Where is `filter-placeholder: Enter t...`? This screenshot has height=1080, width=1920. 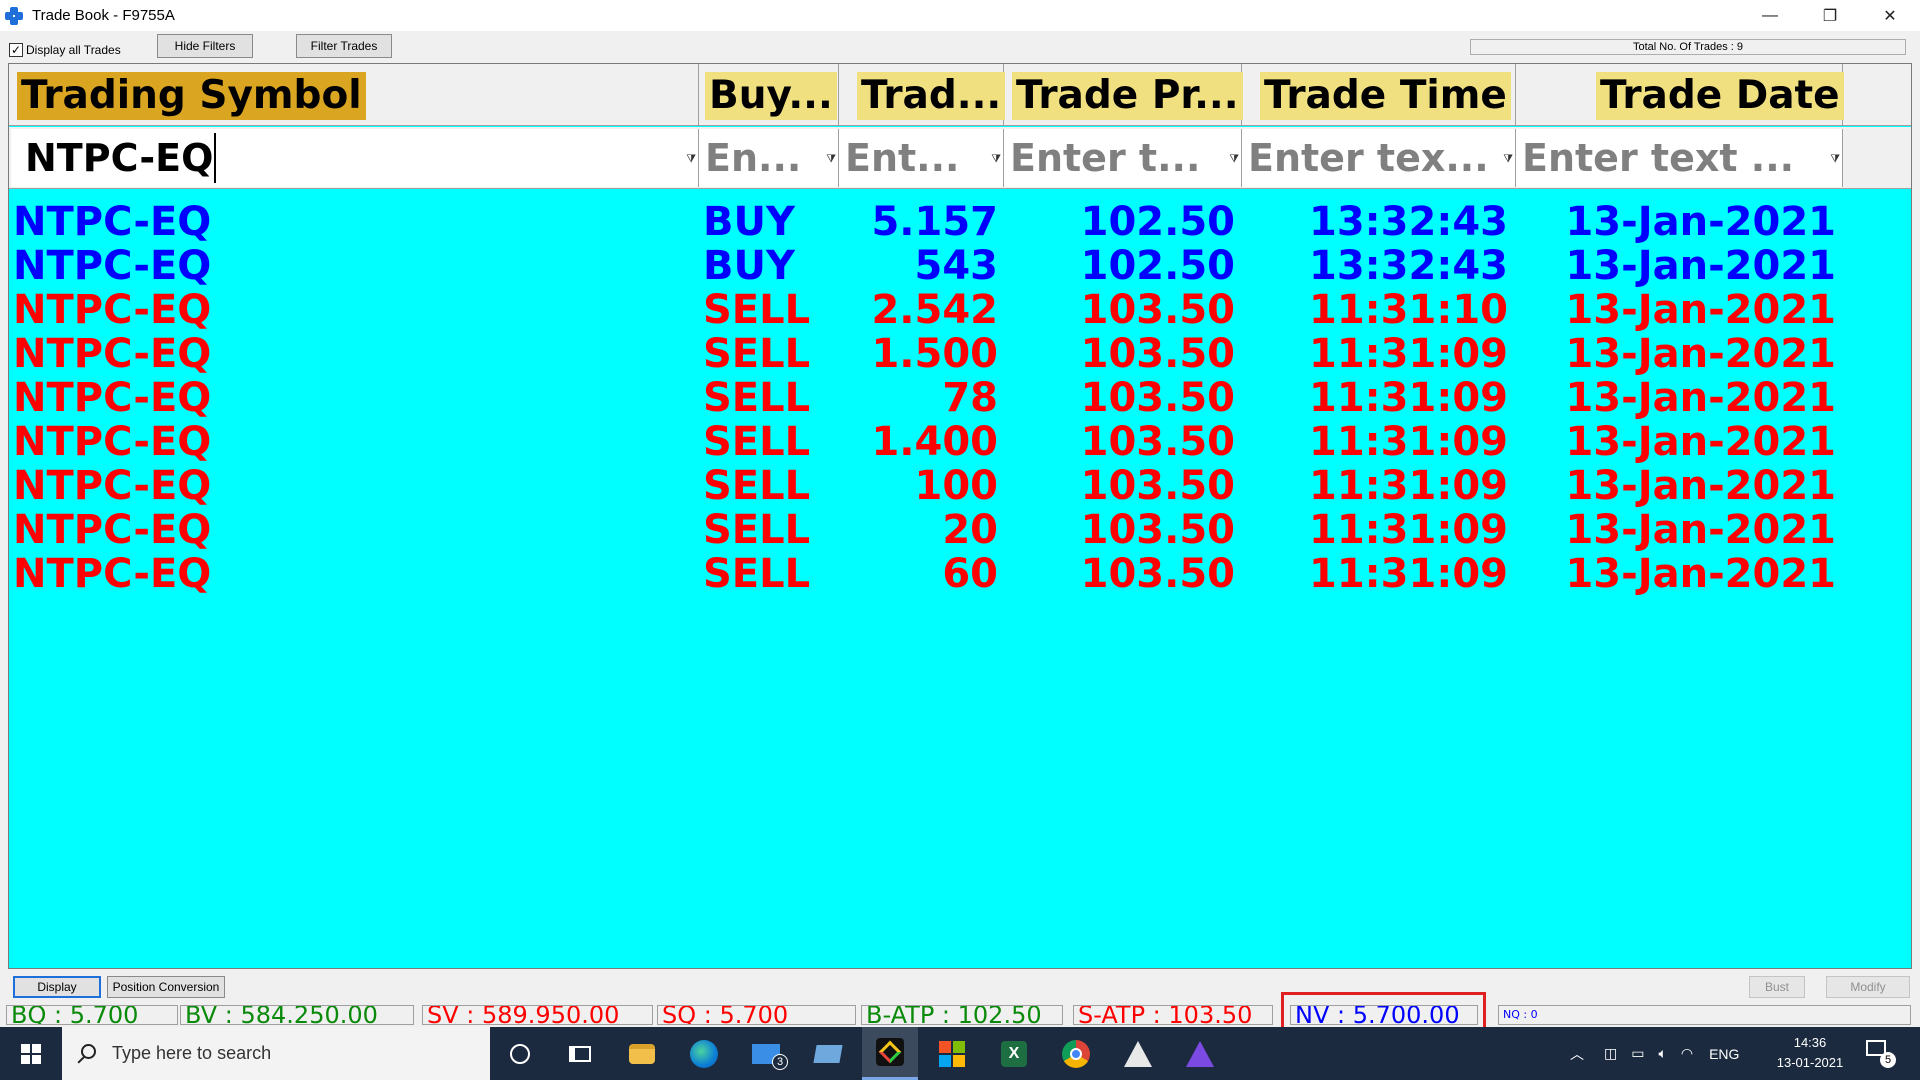
filter-placeholder: Enter t... is located at coordinates (1105, 158).